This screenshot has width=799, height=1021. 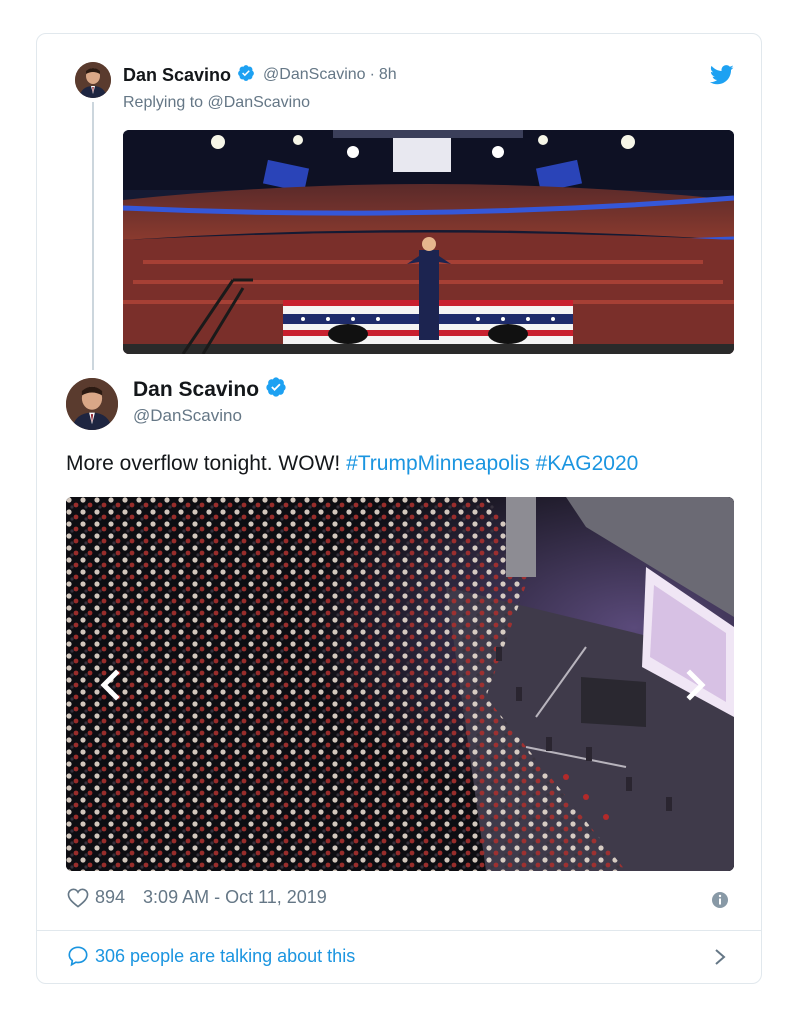 I want to click on talking-about-link: 306 people are talking about this, so click(x=211, y=956).